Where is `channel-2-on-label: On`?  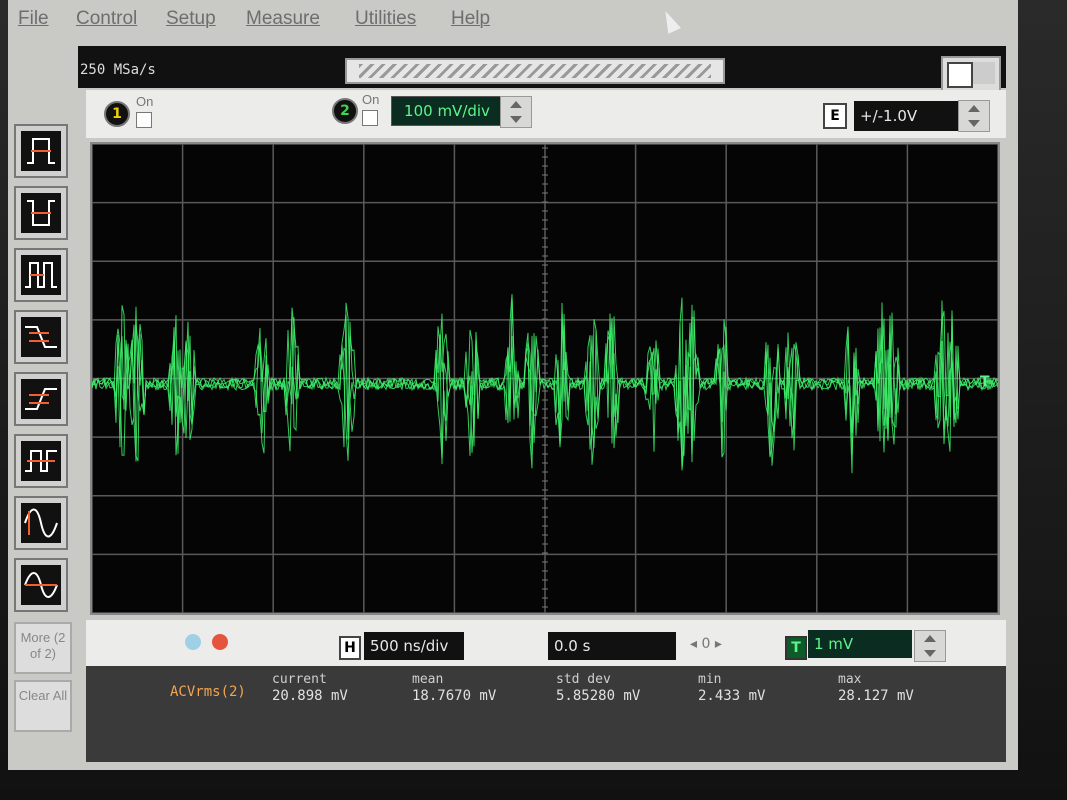
channel-2-on-label: On is located at coordinates (371, 99).